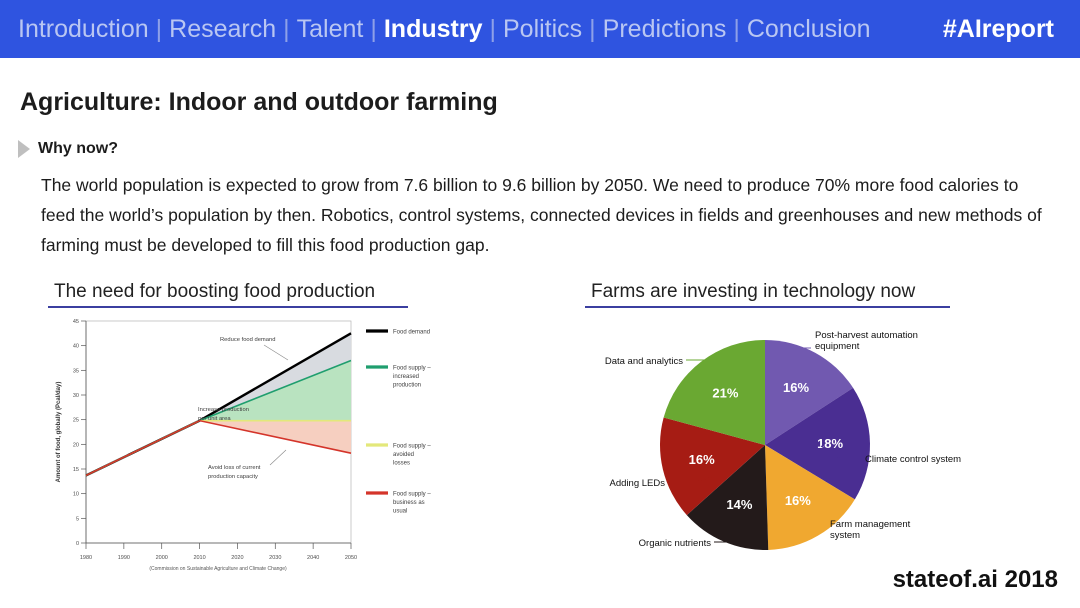  I want to click on x-axis-ticks: 1980 1990 2000 2010 2020 2030 2040 2050, so click(218, 552).